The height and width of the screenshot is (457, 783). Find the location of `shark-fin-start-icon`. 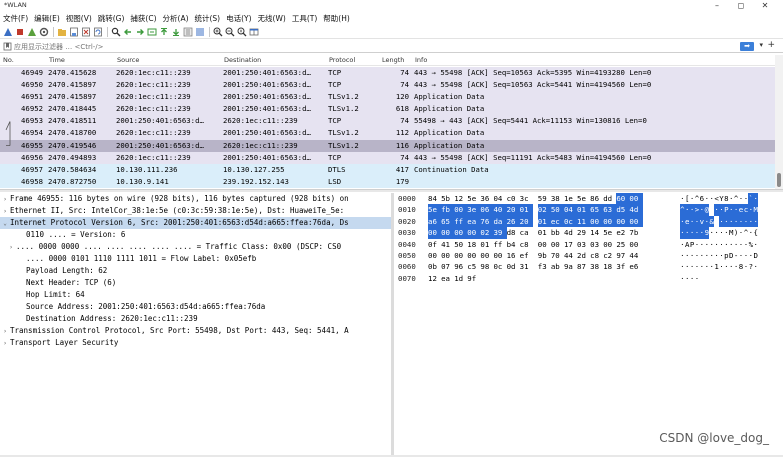

shark-fin-start-icon is located at coordinates (8, 32).